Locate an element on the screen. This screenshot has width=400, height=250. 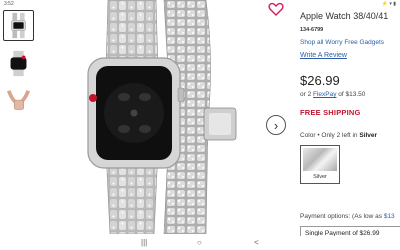
color-line: Color • Only 2 left in Silver is located at coordinates (350, 135).